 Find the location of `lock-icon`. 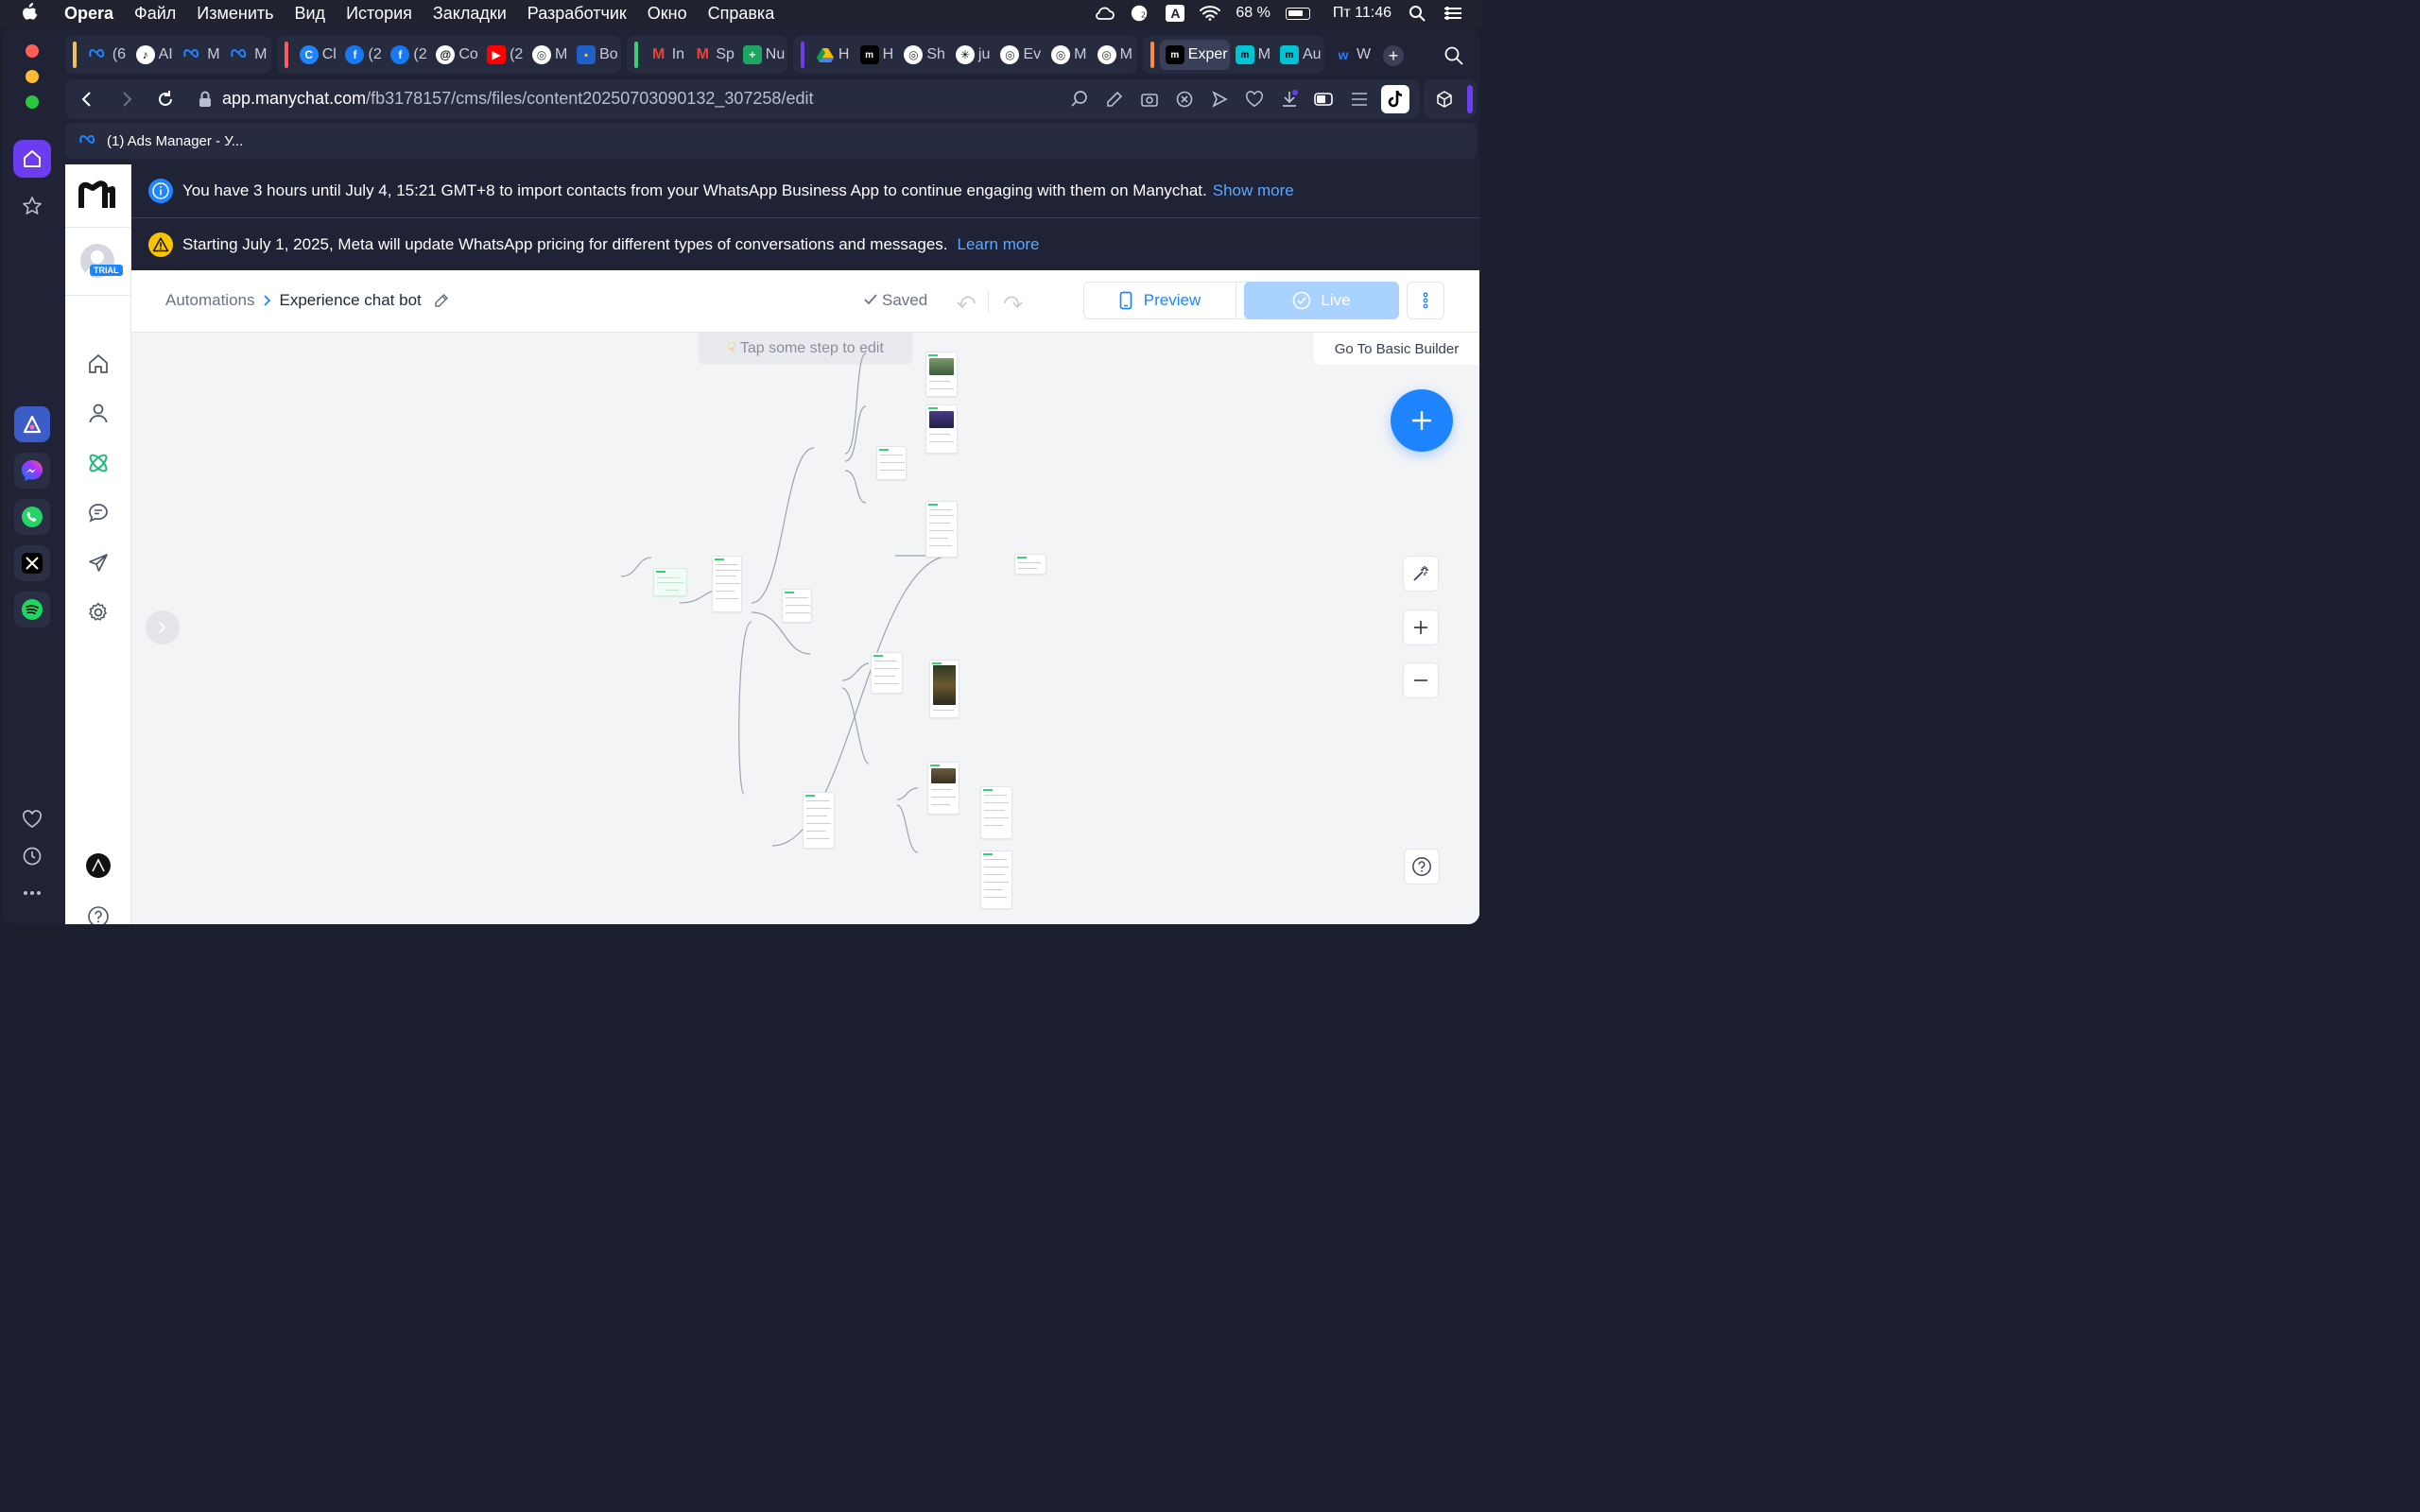

lock-icon is located at coordinates (205, 99).